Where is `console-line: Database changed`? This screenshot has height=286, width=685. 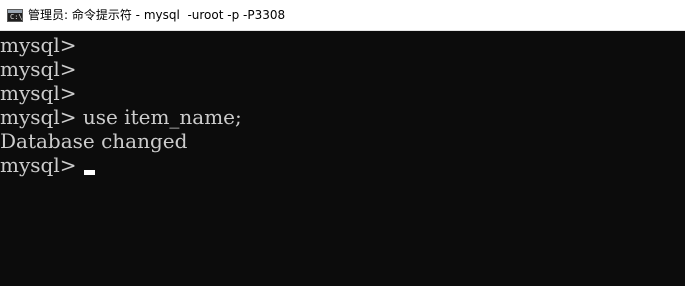
console-line: Database changed is located at coordinates (94, 141).